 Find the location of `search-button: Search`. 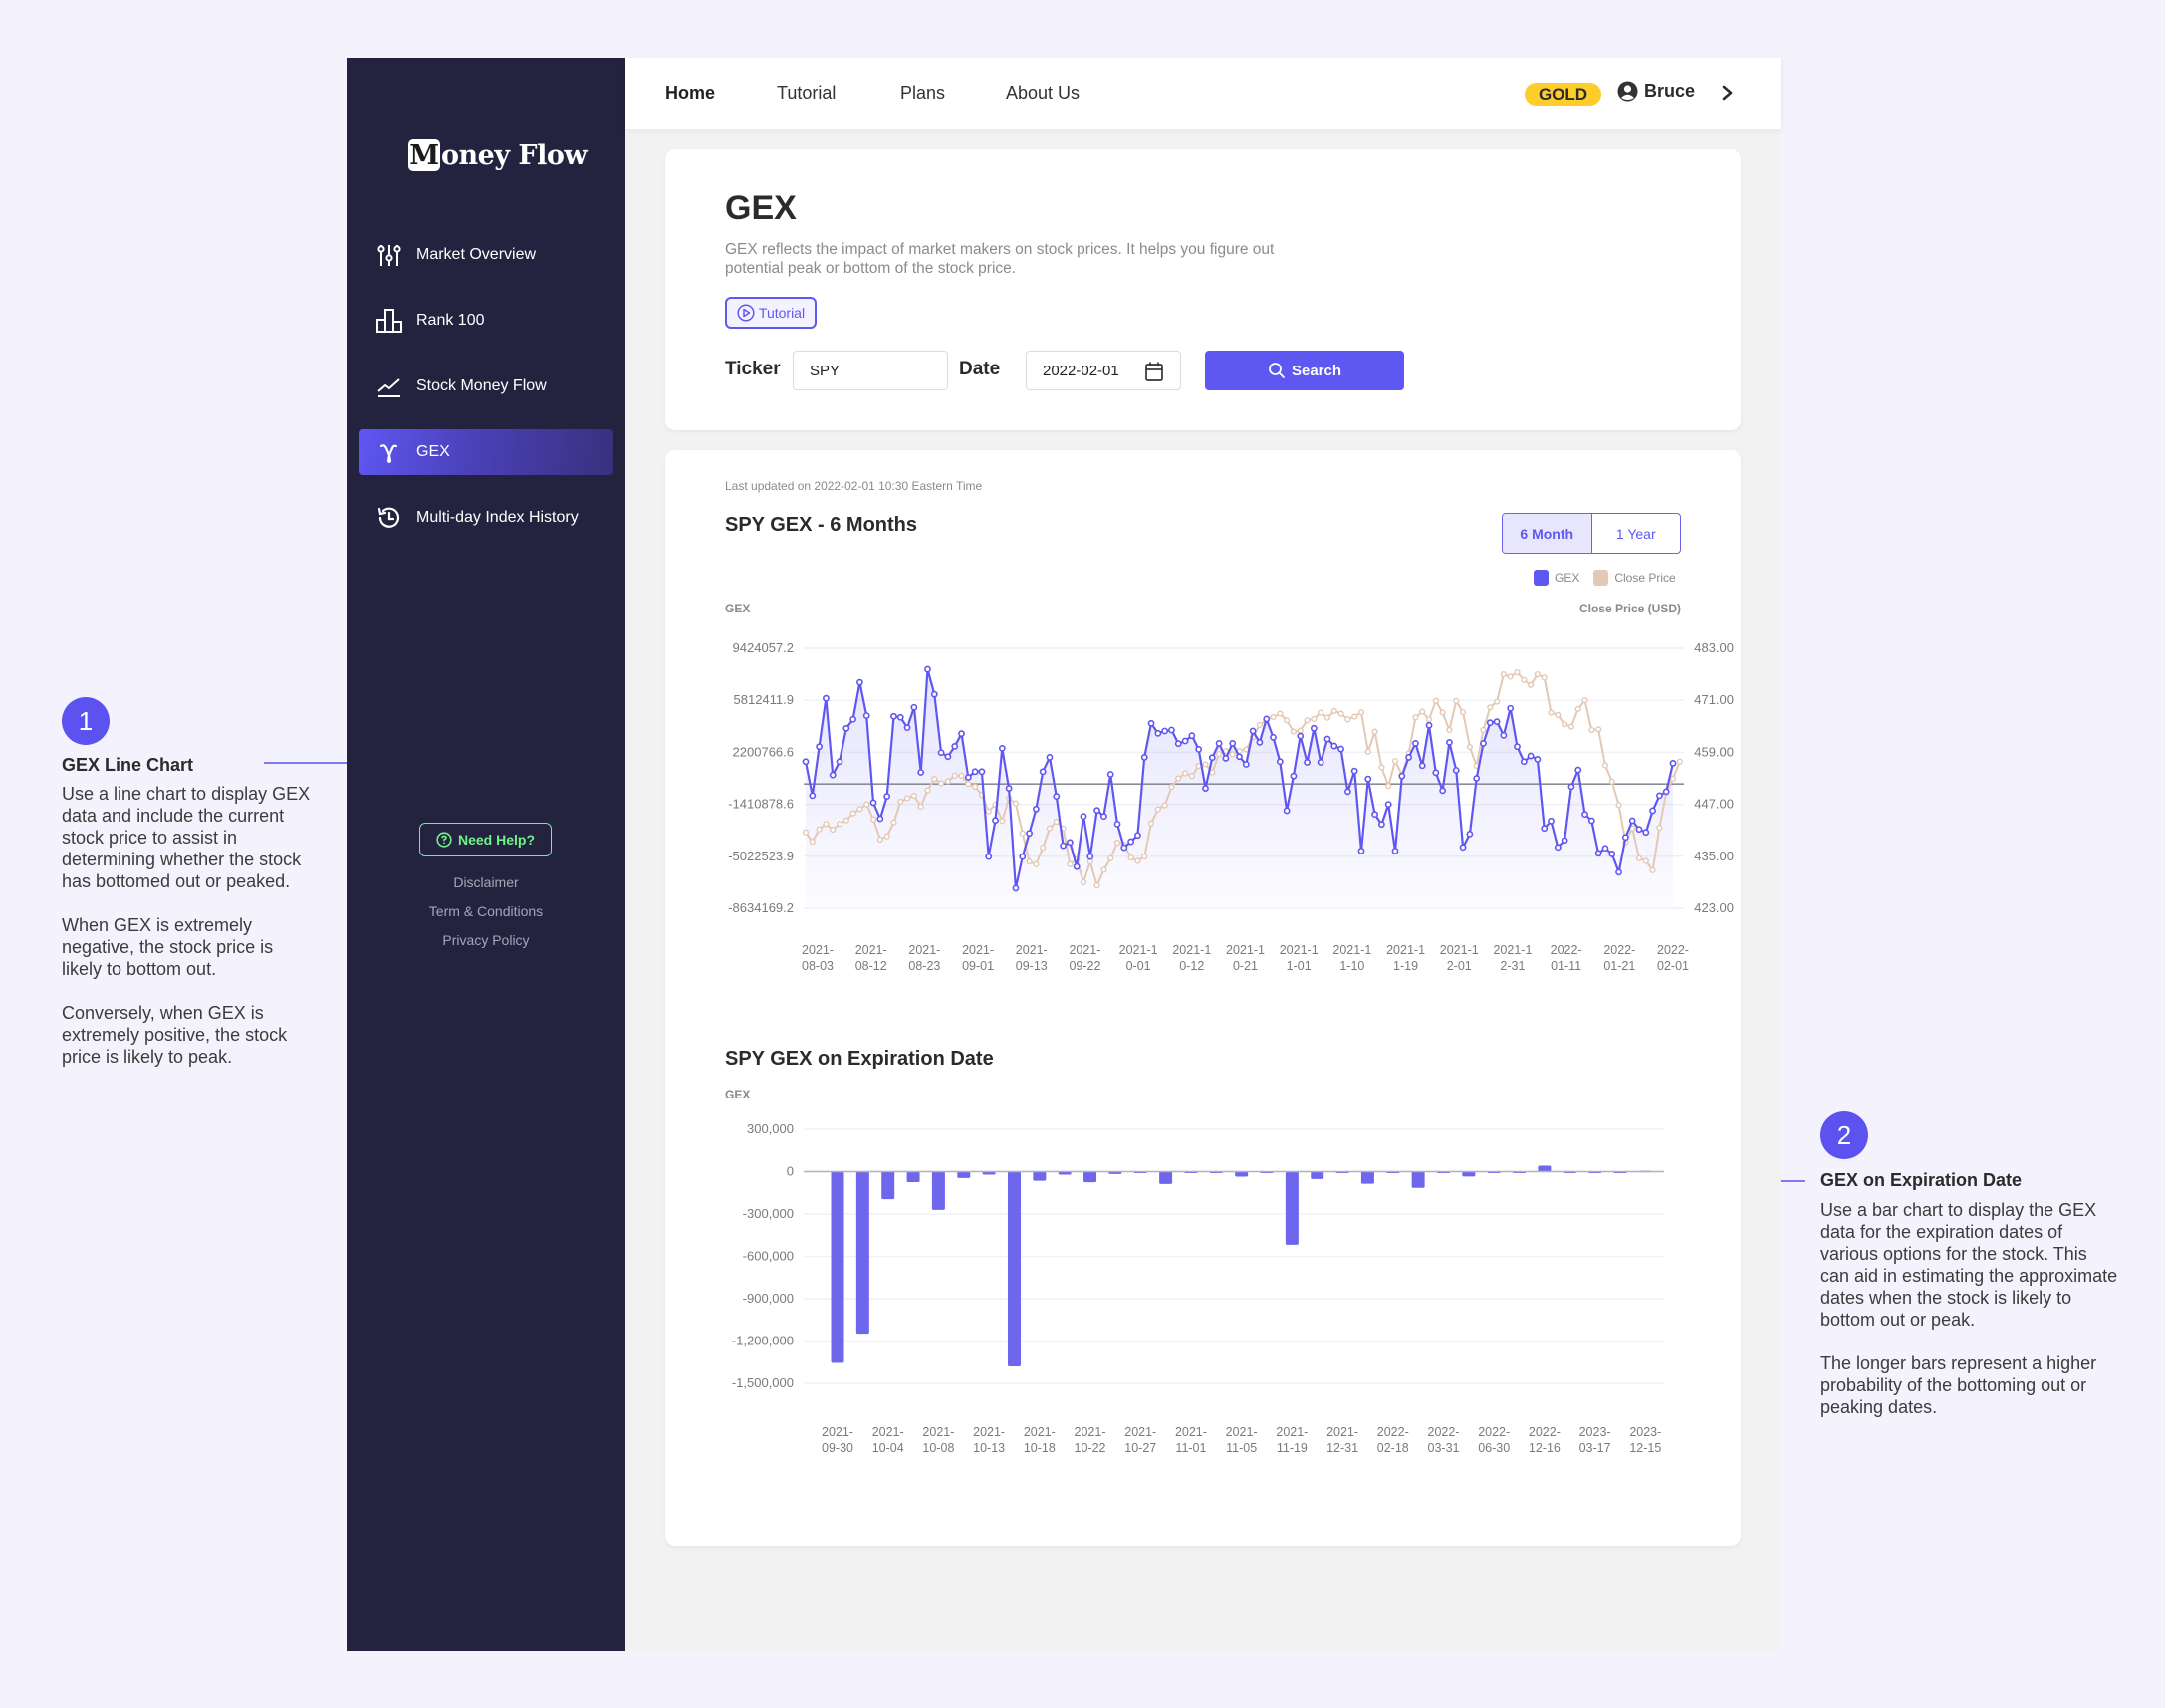

search-button: Search is located at coordinates (1305, 370).